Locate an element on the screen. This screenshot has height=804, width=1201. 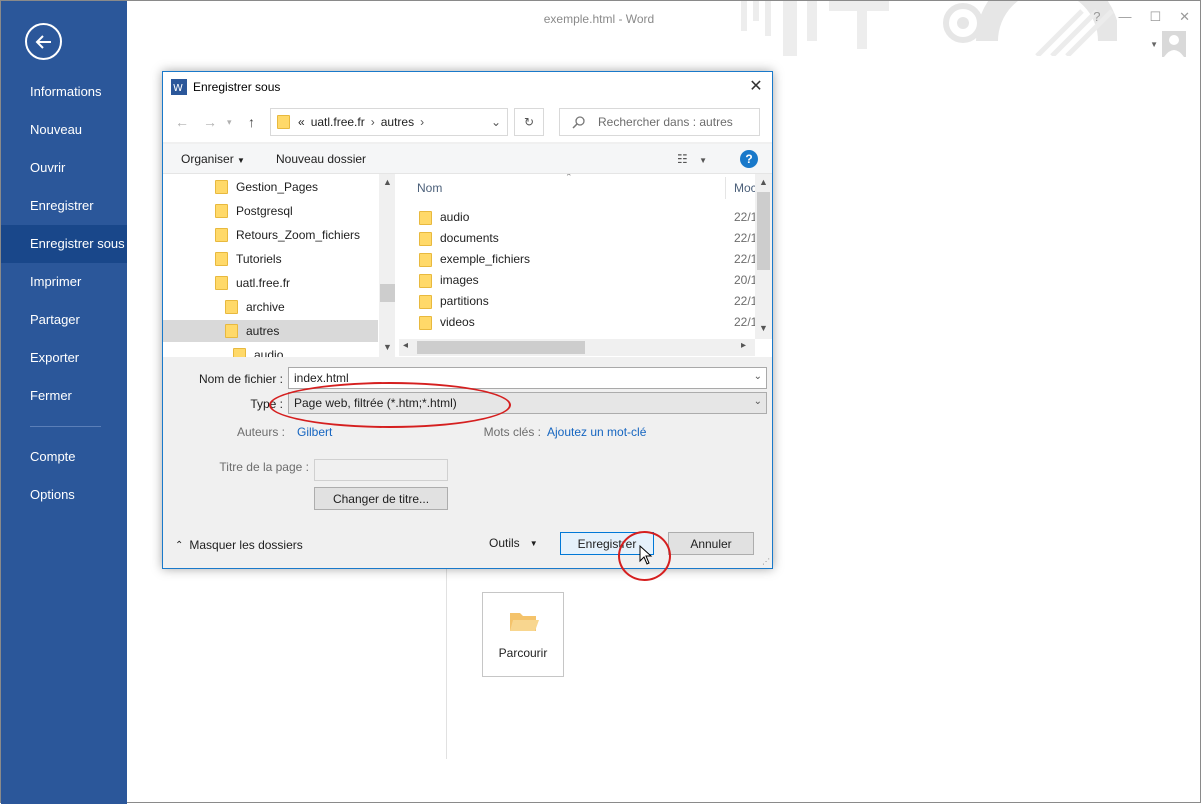
filename-field: index.html ⌄ is located at coordinates (527, 378).